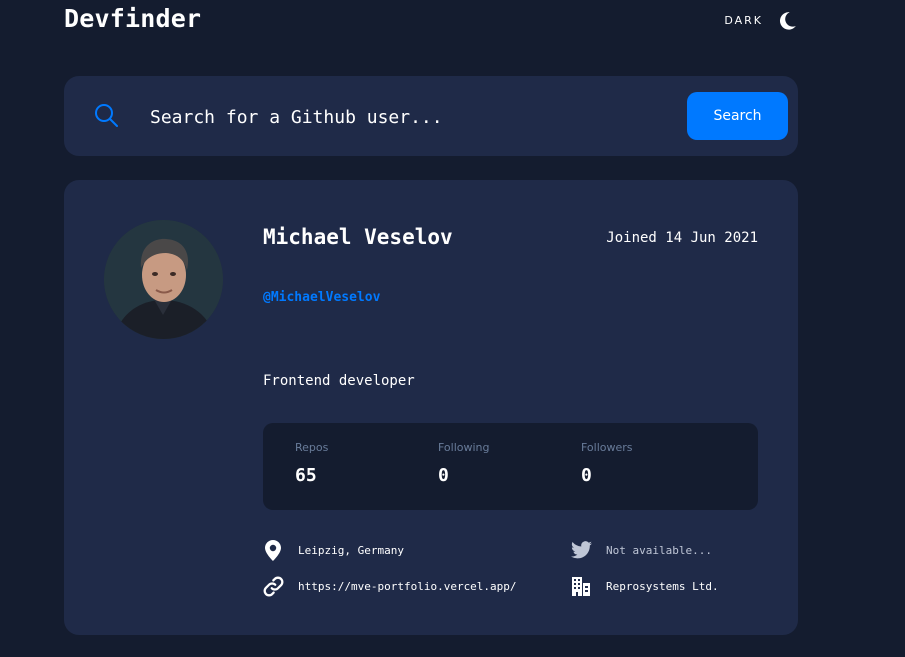  I want to click on avatar-image, so click(163, 279).